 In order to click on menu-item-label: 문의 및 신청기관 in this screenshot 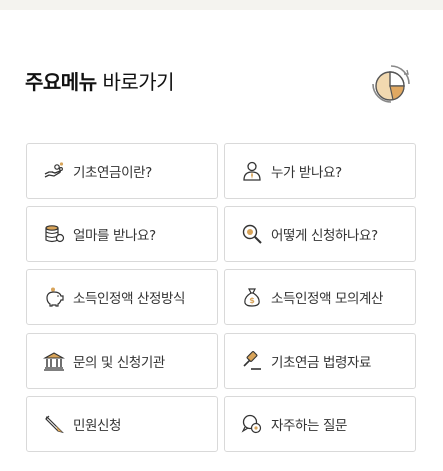, I will do `click(119, 363)`.